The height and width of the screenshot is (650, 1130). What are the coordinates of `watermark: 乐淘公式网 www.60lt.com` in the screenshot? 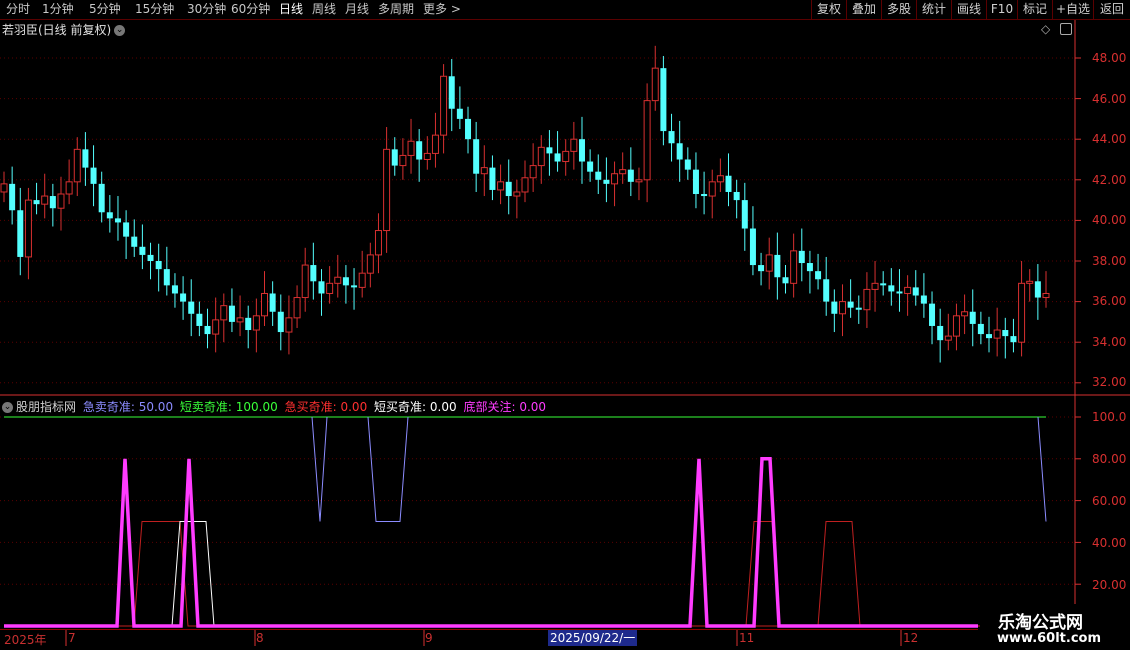 It's located at (1055, 627).